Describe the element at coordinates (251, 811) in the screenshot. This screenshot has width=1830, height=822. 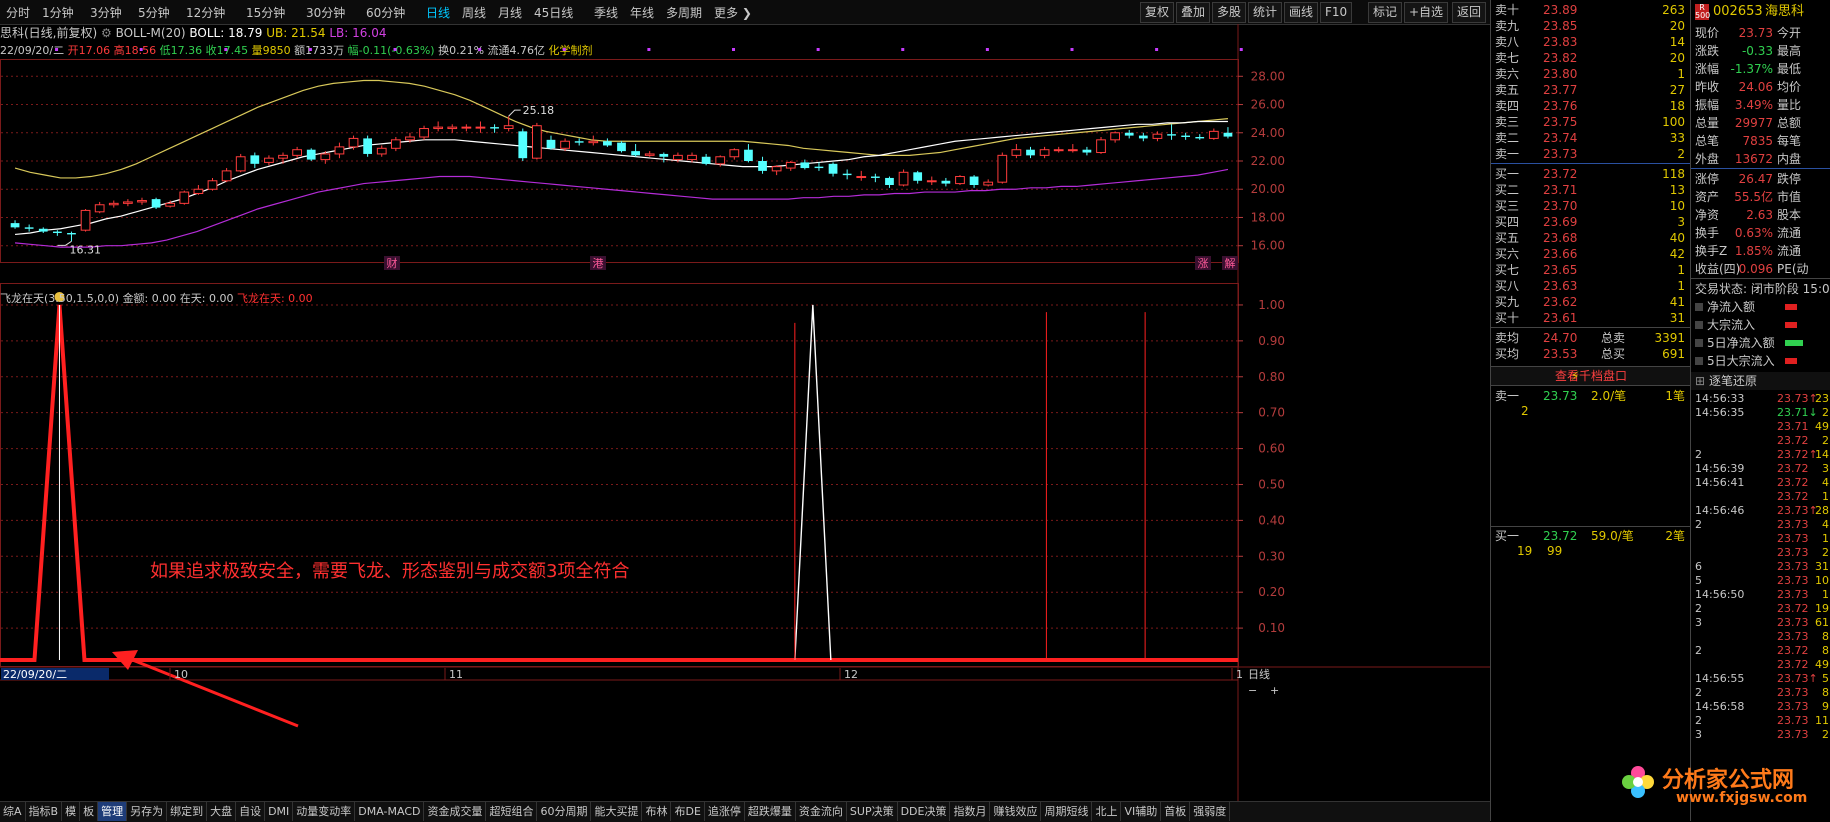
I see `bottom-tab-8: 自设` at that location.